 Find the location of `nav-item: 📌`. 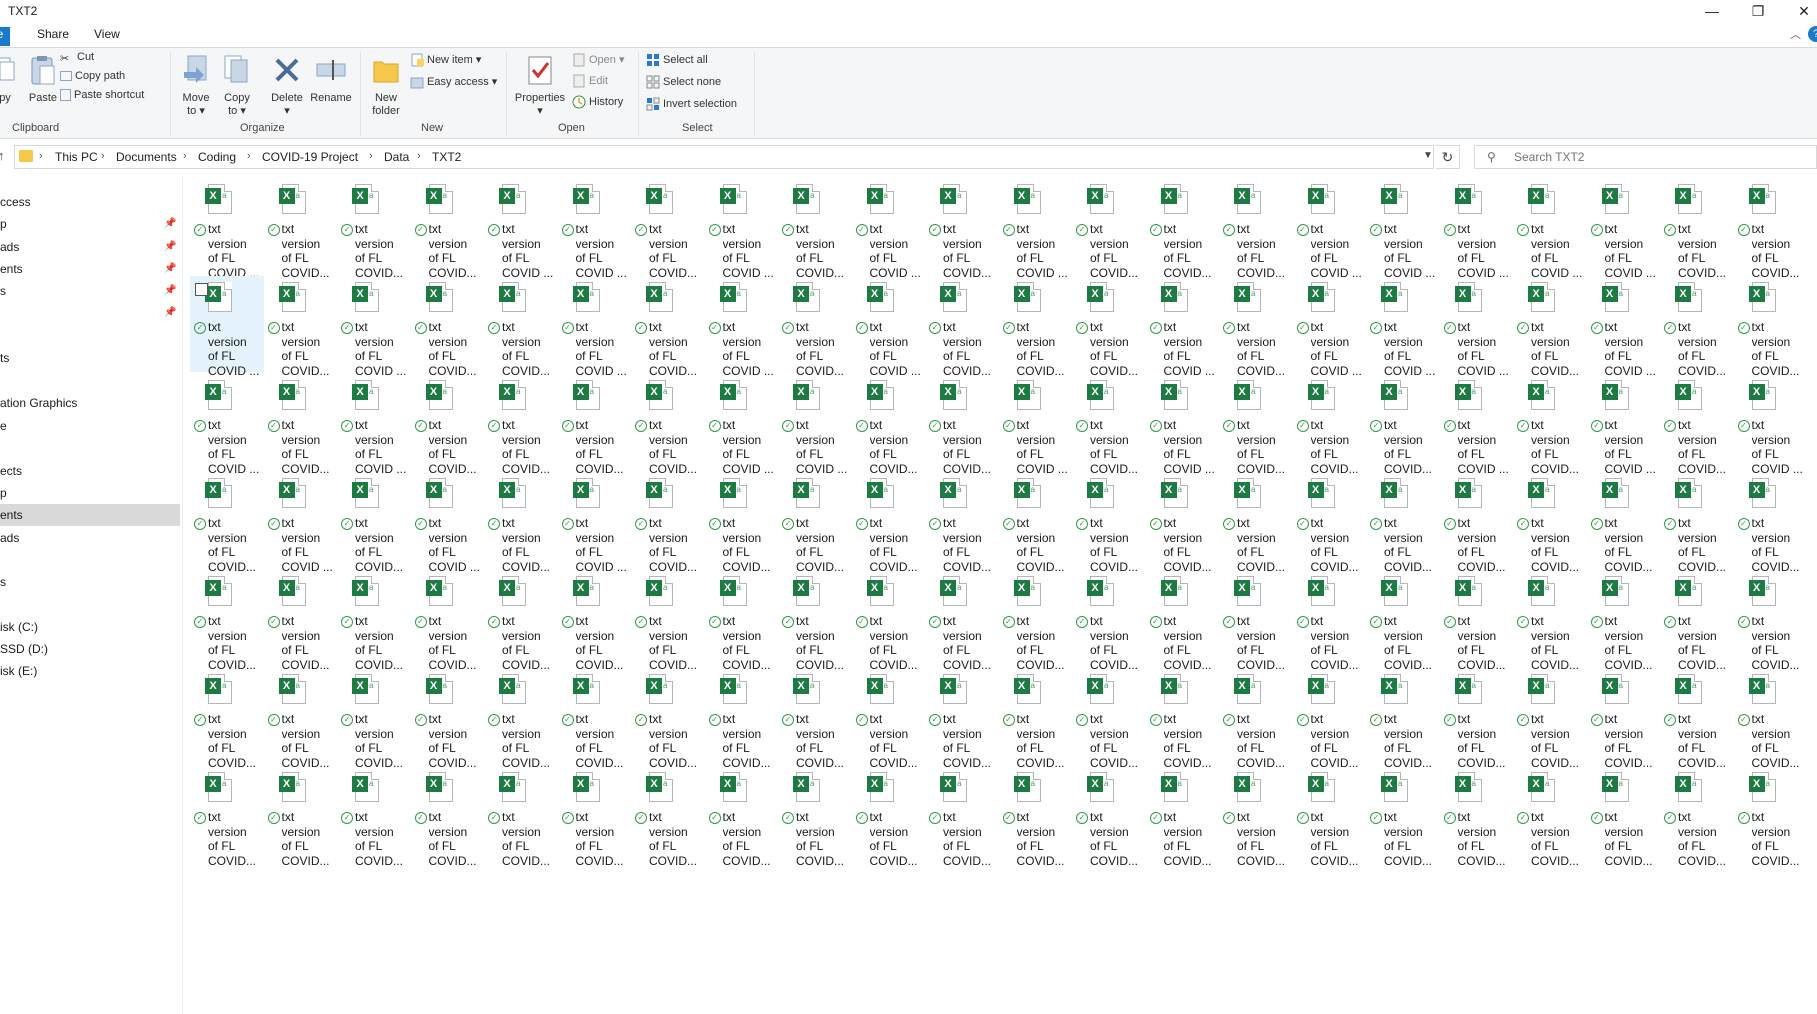

nav-item: 📌 is located at coordinates (90, 313).